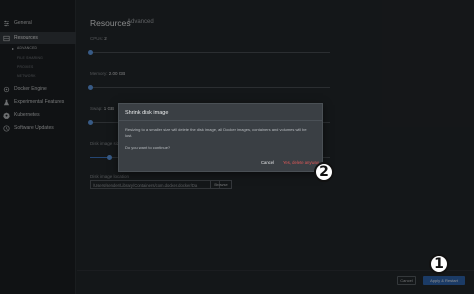  I want to click on dialog-title: Shrink disk image, so click(220, 112).